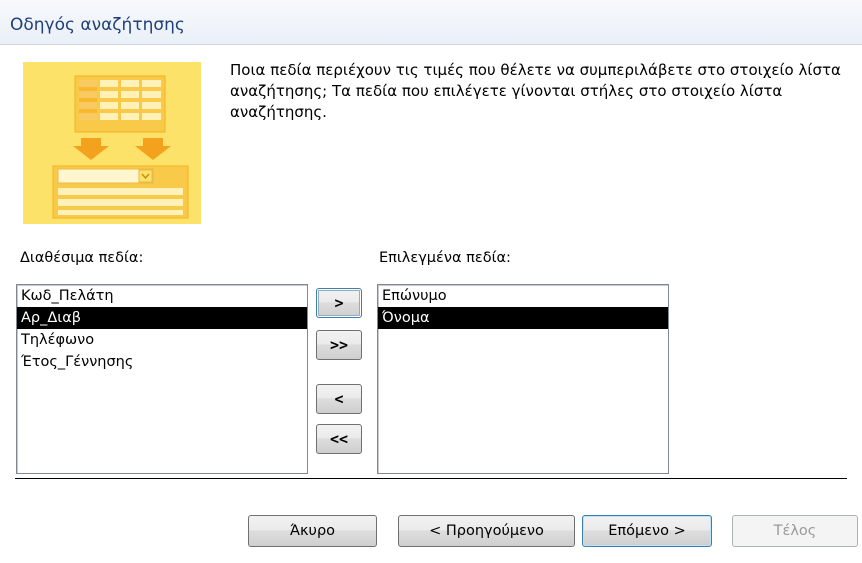  I want to click on available-fields-label: Διαθέσιμα πεδία:, so click(82, 258).